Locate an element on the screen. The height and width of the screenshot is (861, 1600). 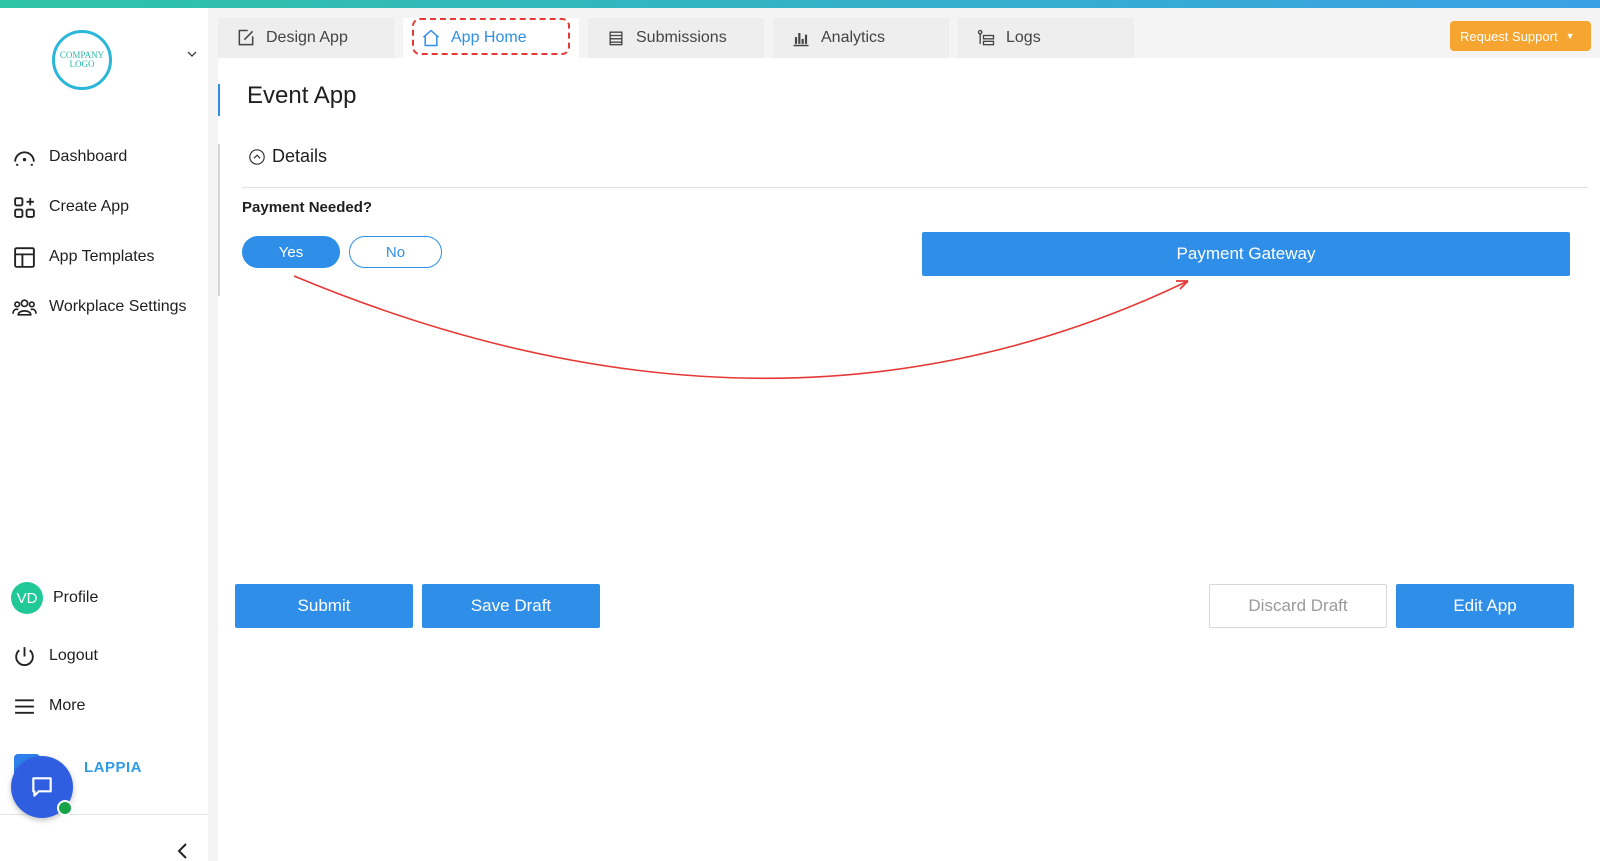
sidebar-item-label: More is located at coordinates (67, 705).